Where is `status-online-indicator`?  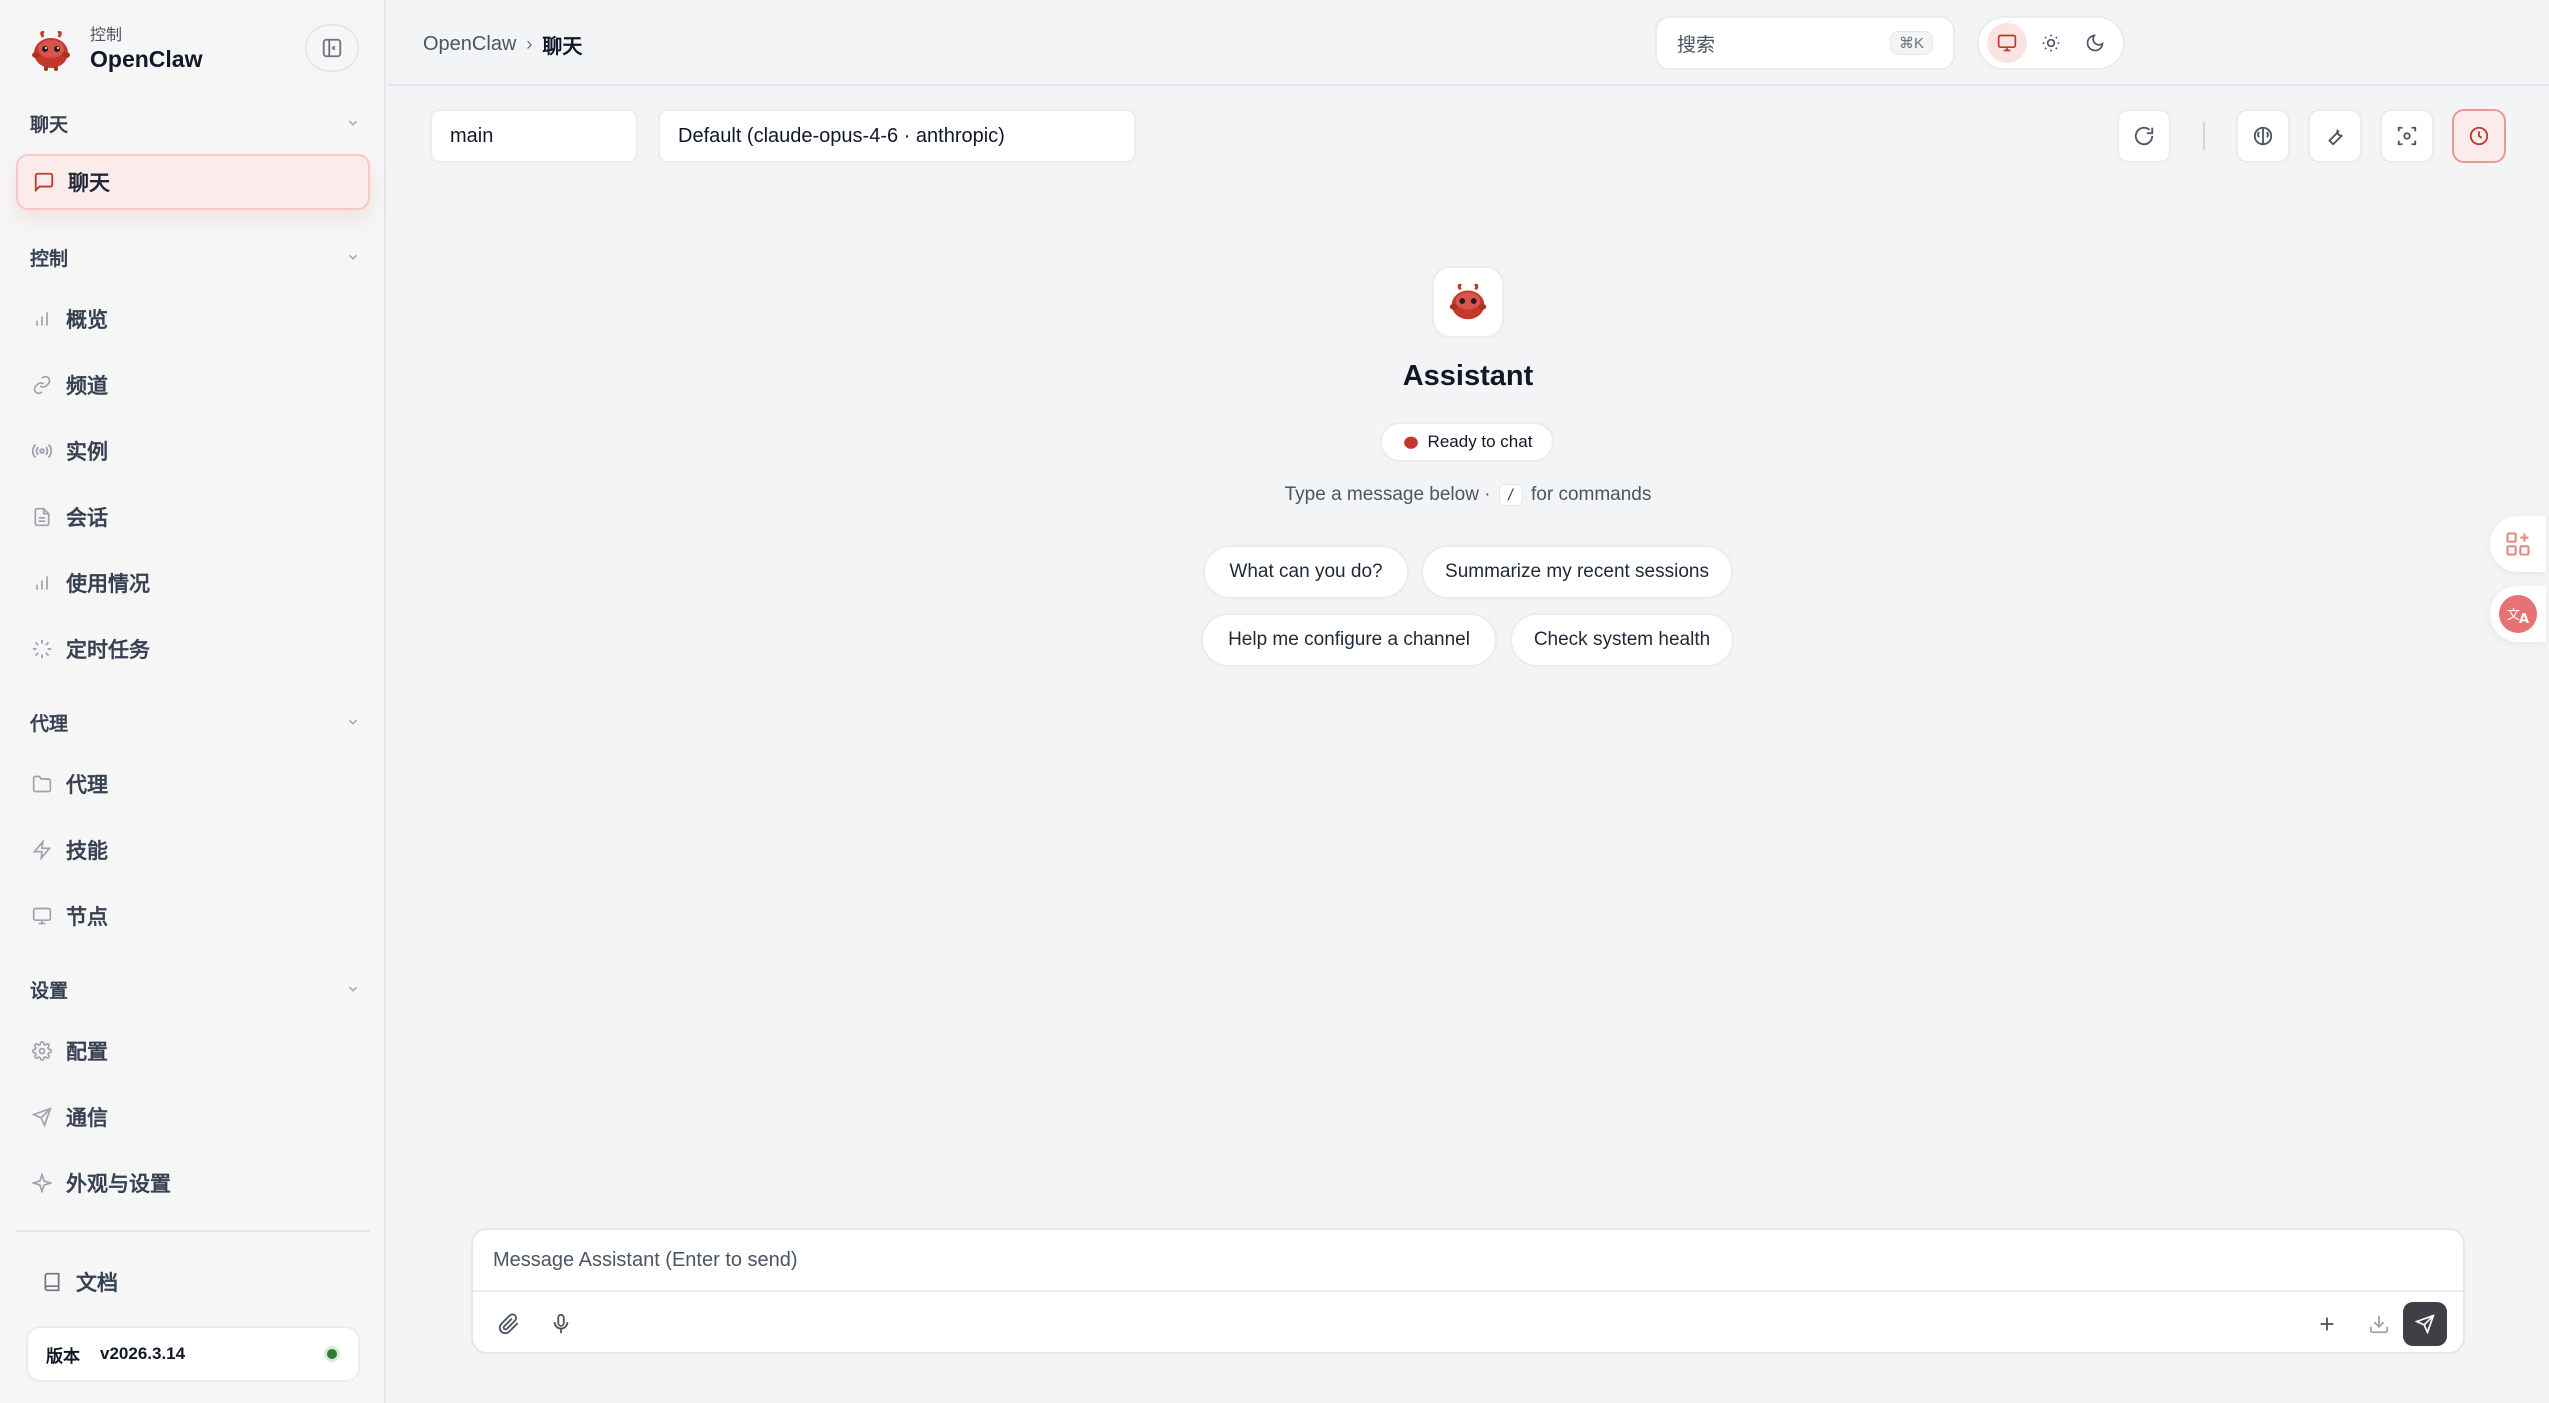 status-online-indicator is located at coordinates (332, 1354).